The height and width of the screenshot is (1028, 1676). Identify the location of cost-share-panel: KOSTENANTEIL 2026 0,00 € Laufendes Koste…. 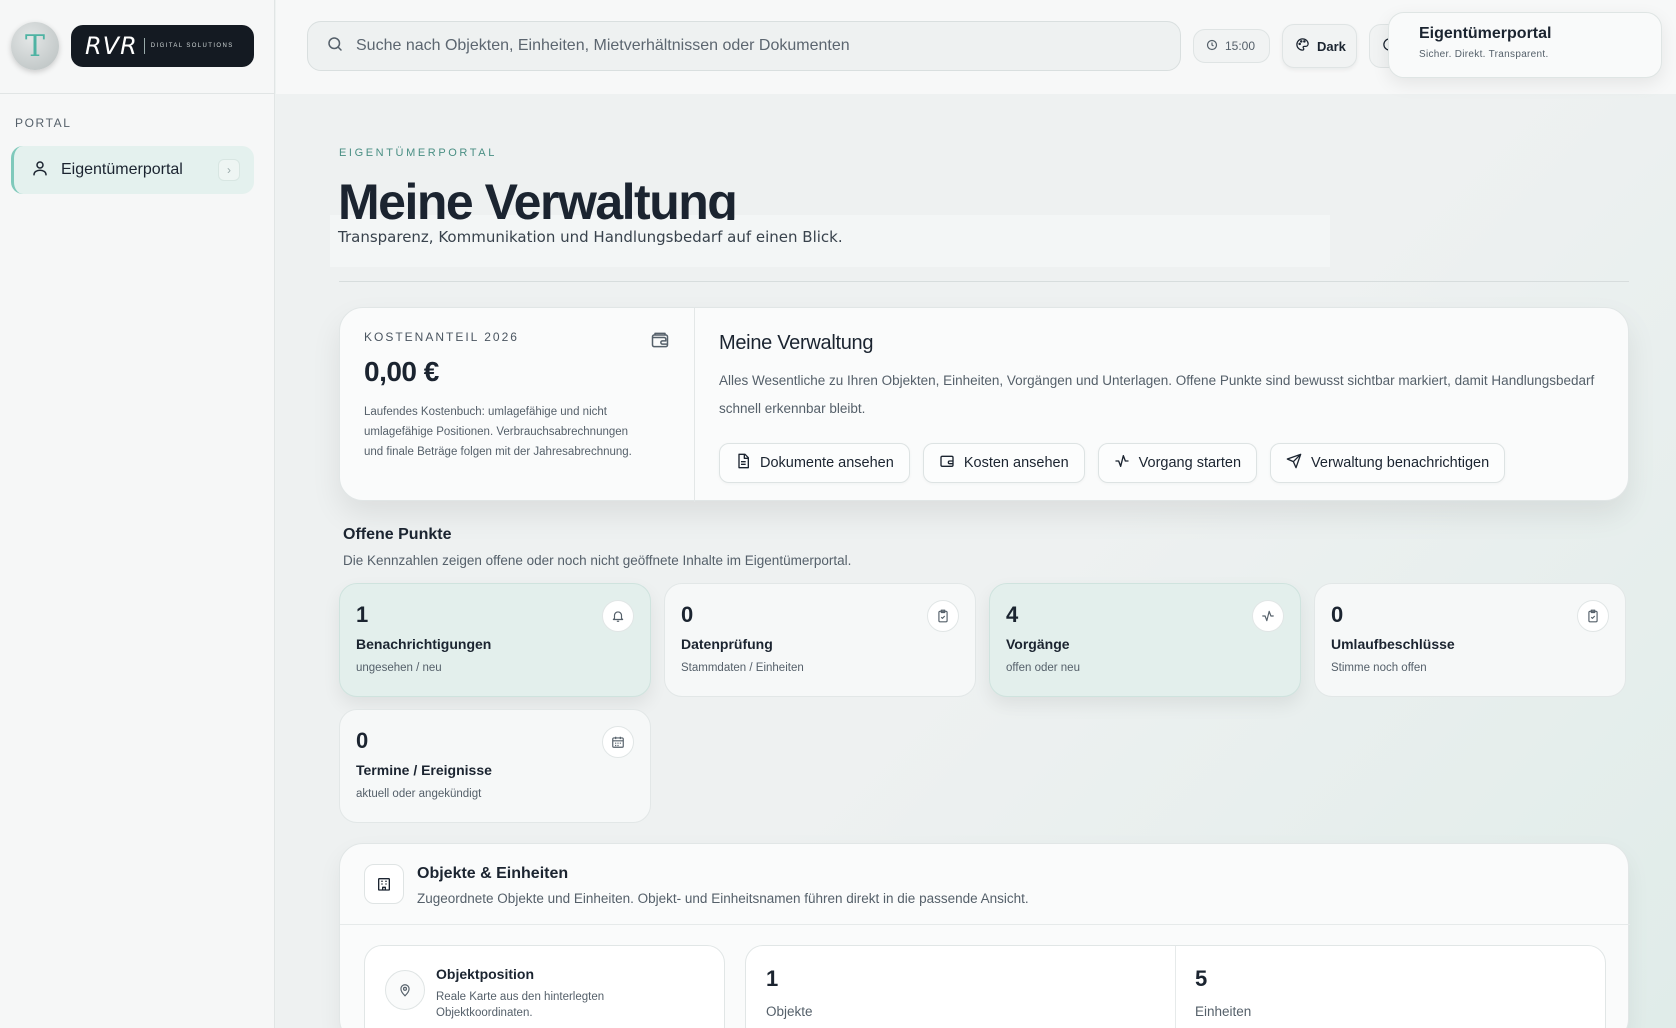
(517, 405).